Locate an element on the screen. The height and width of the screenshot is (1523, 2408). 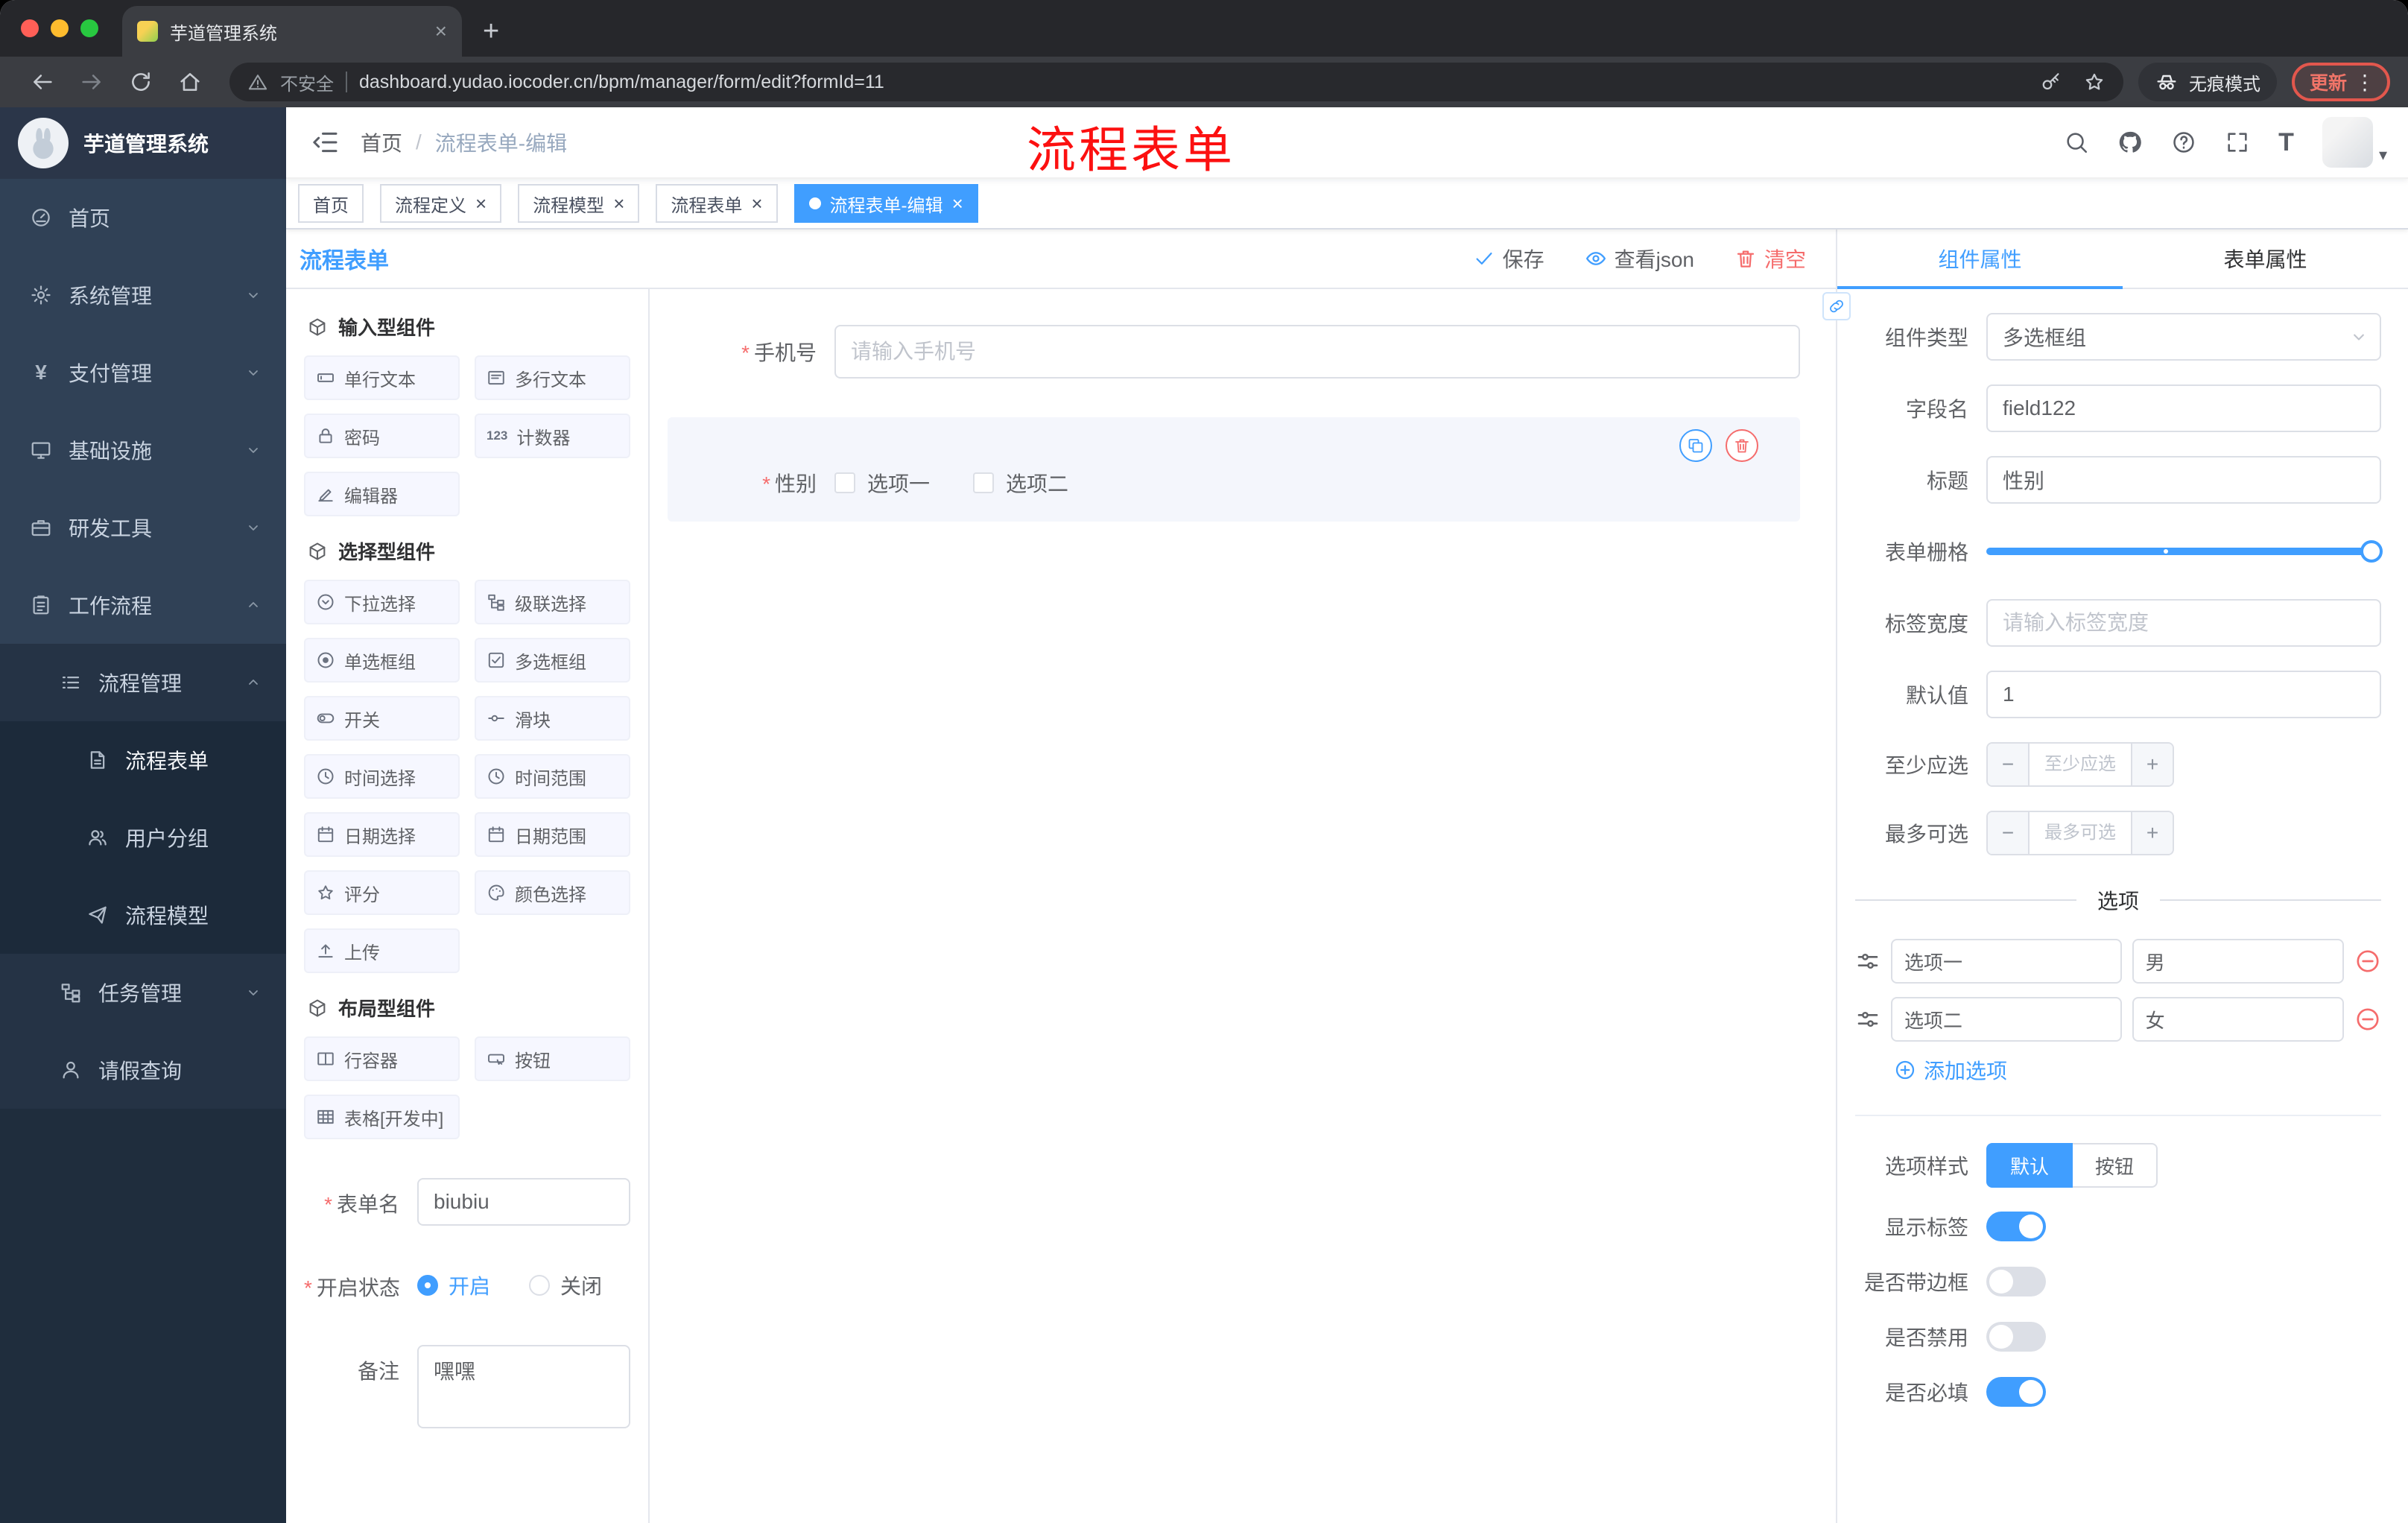
max-select-input is located at coordinates (2080, 833).